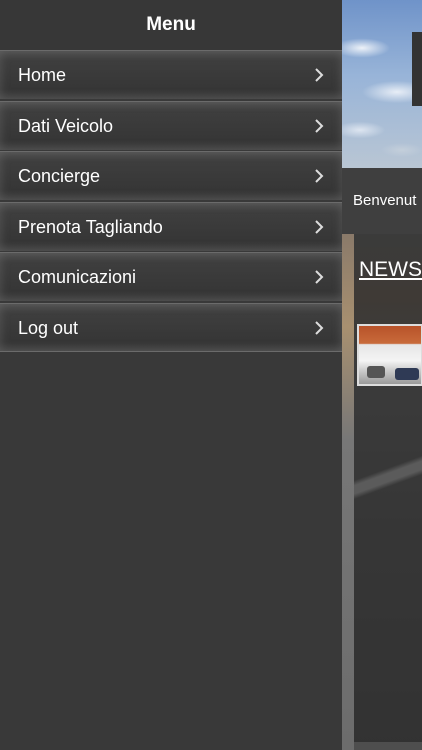 The width and height of the screenshot is (422, 750). Describe the element at coordinates (417, 69) in the screenshot. I see `header-tab` at that location.